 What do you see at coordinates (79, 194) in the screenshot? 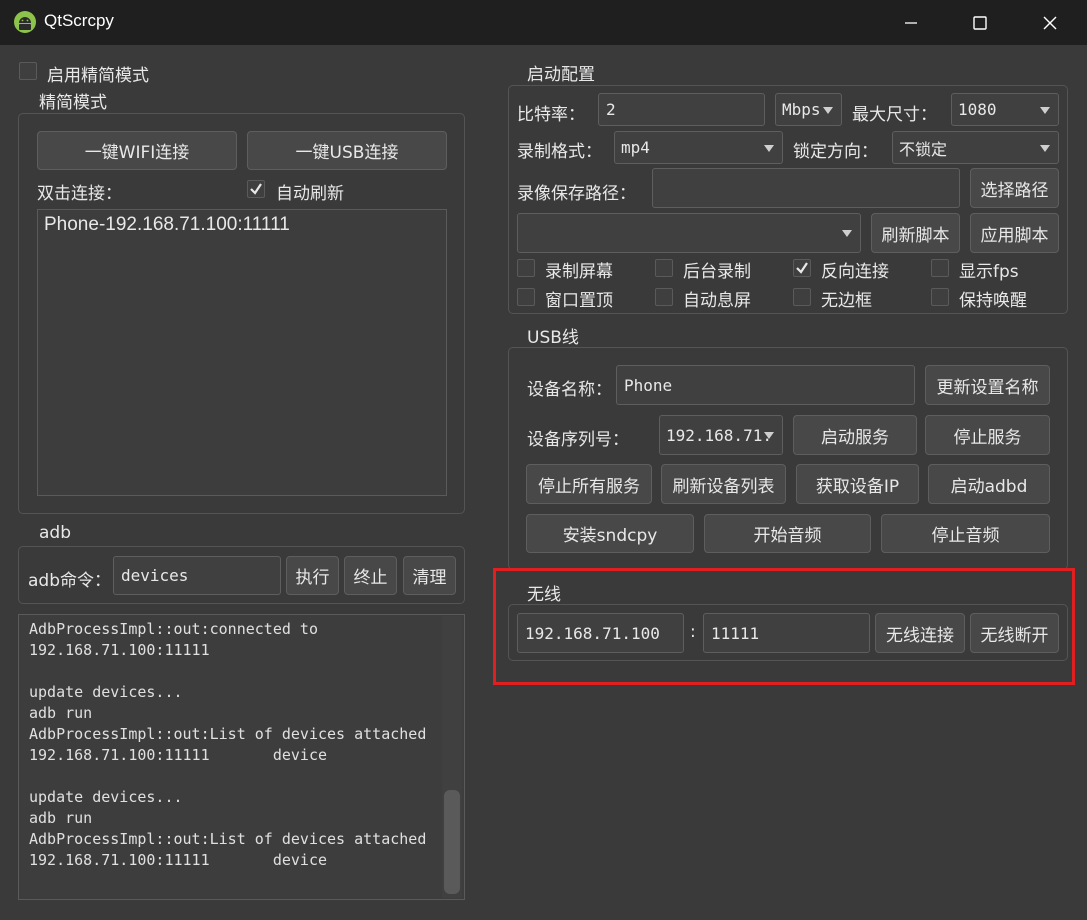
I see `dblclick-label: 双击连接：` at bounding box center [79, 194].